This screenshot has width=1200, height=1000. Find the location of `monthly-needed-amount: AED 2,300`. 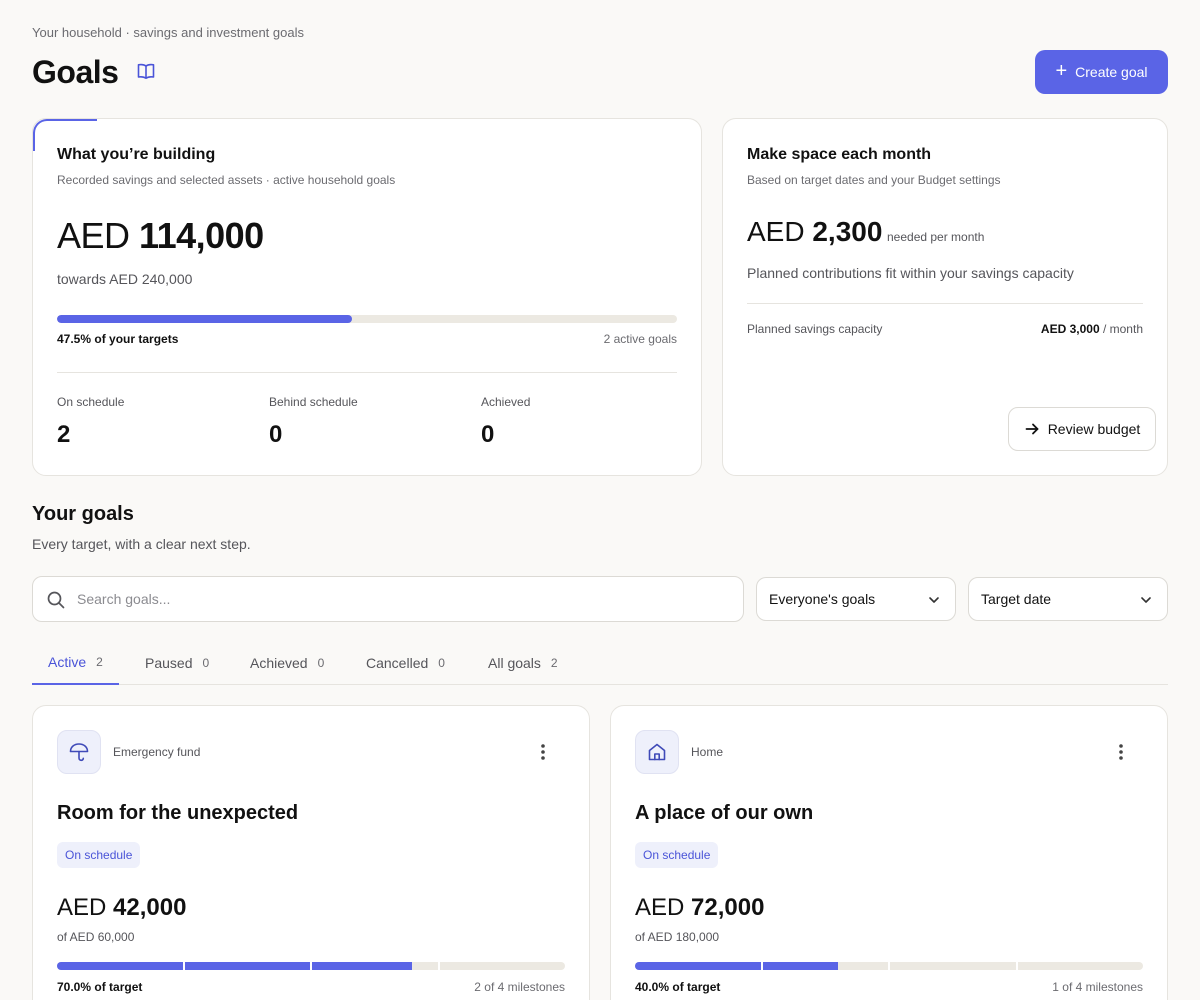

monthly-needed-amount: AED 2,300 is located at coordinates (814, 232).